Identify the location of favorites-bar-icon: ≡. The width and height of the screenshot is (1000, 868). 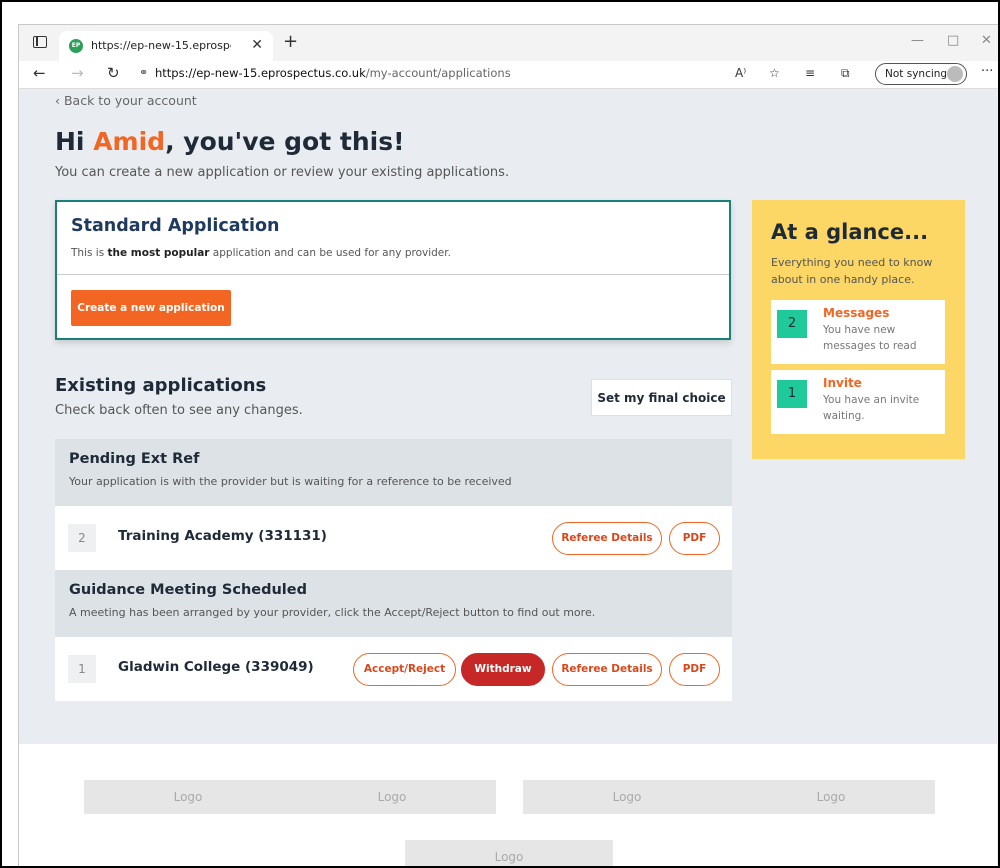
(810, 73).